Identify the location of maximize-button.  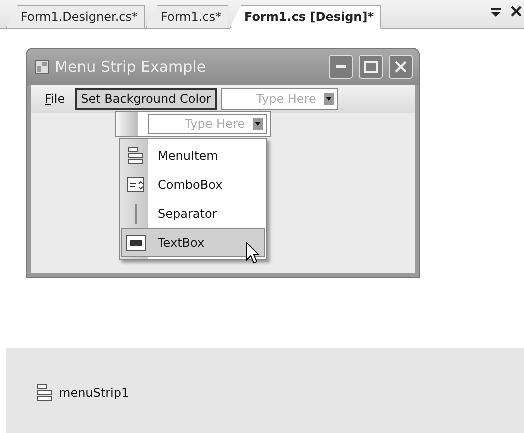
(371, 67).